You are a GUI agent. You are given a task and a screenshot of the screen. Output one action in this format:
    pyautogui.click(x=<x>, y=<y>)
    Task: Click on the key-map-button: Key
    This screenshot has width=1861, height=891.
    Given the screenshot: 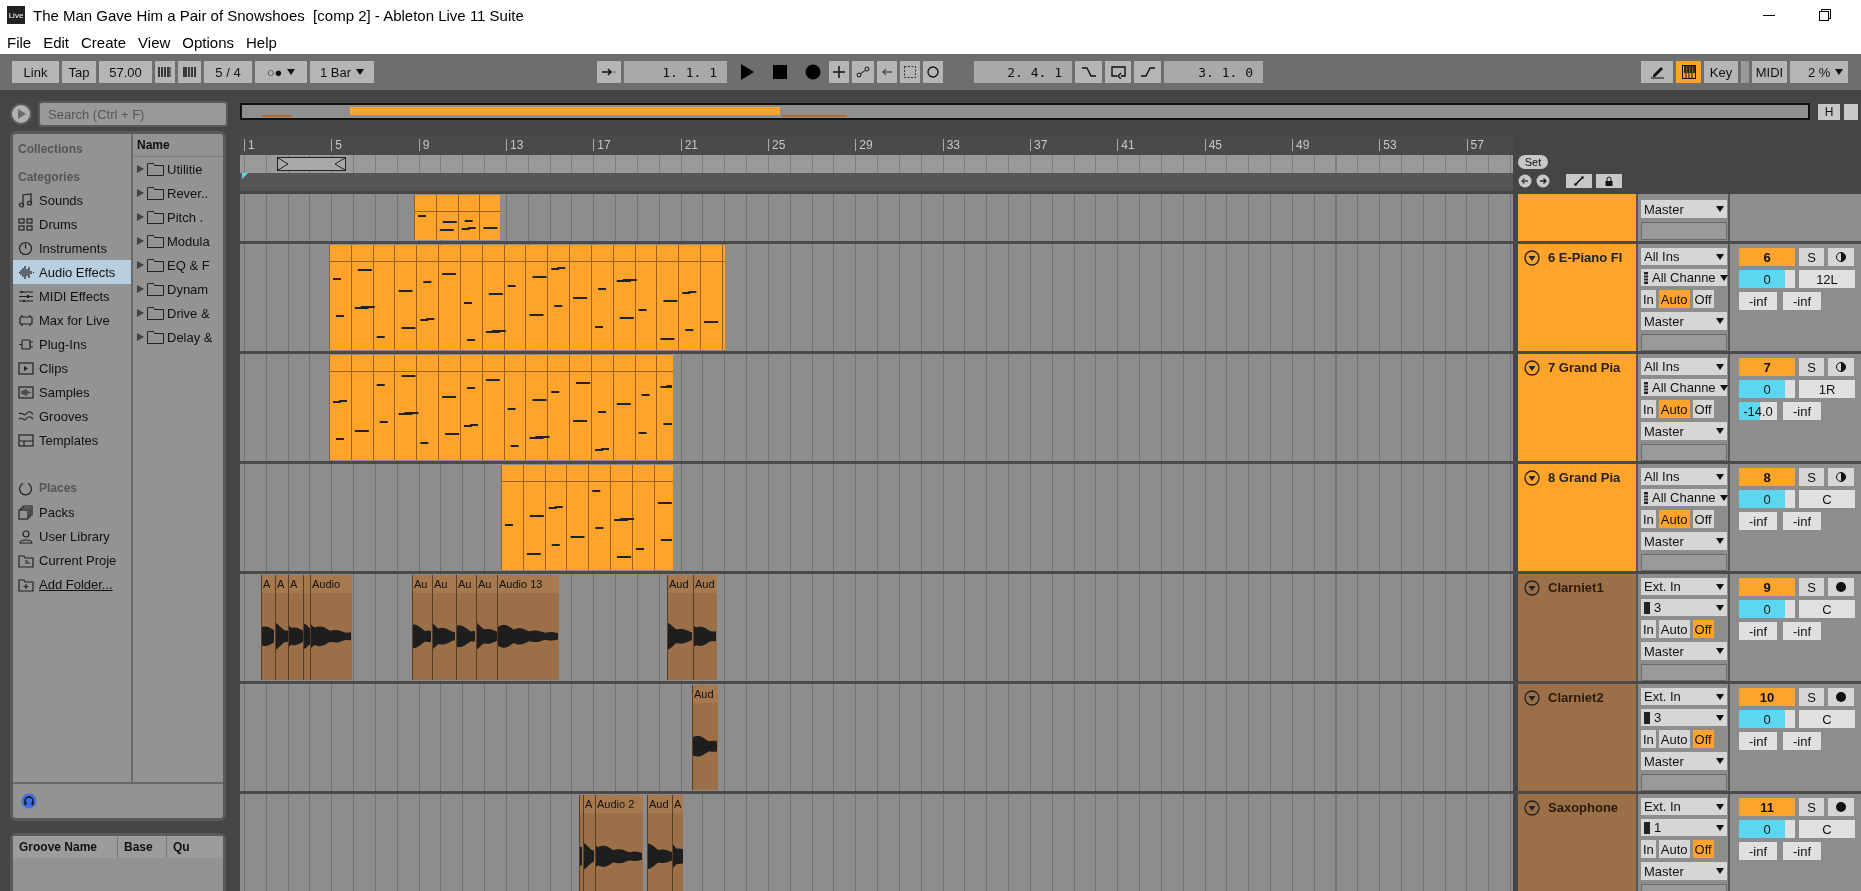 What is the action you would take?
    pyautogui.click(x=1721, y=72)
    